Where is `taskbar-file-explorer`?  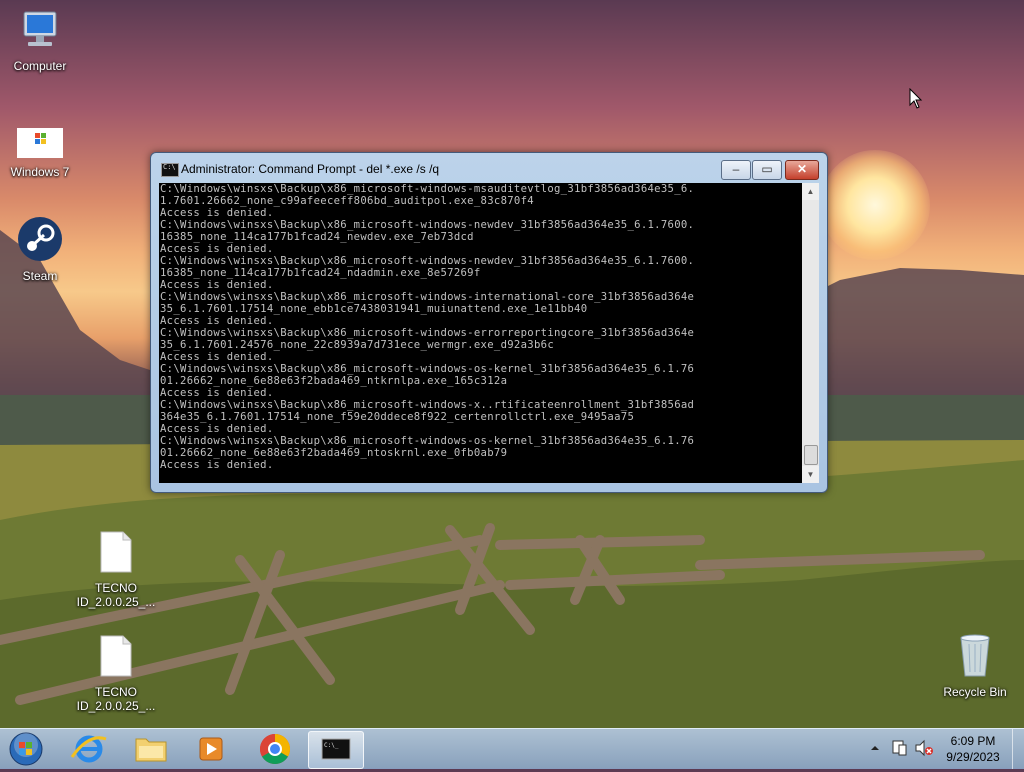 taskbar-file-explorer is located at coordinates (151, 749).